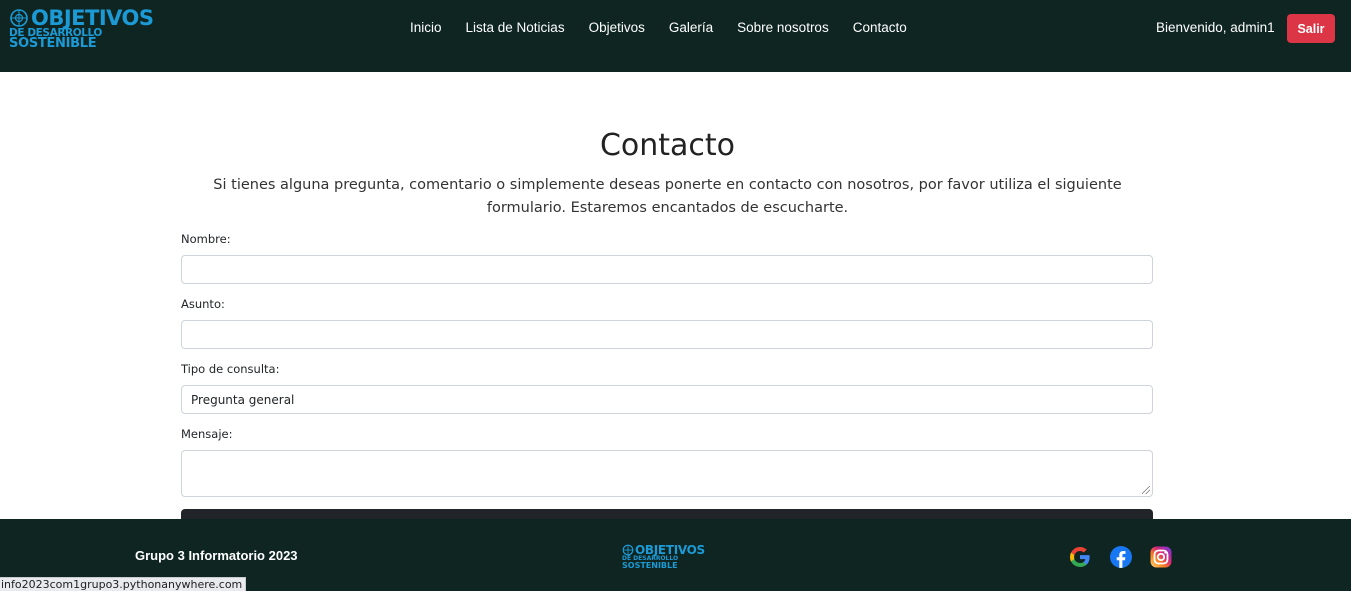 This screenshot has height=591, width=1351. What do you see at coordinates (1121, 557) in the screenshot?
I see `facebook-icon` at bounding box center [1121, 557].